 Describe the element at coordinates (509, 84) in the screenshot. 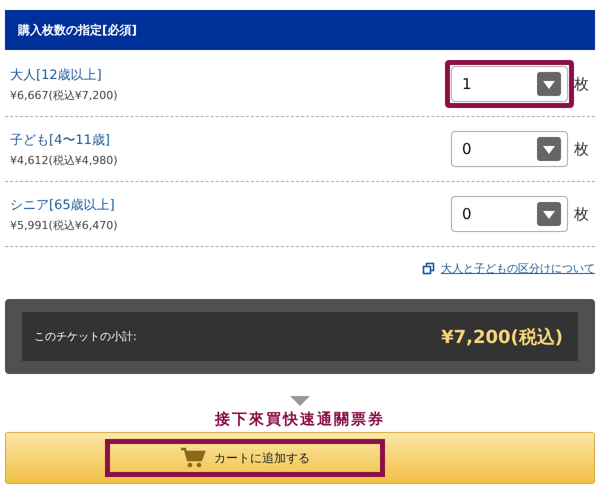

I see `quantity-select: 1` at that location.